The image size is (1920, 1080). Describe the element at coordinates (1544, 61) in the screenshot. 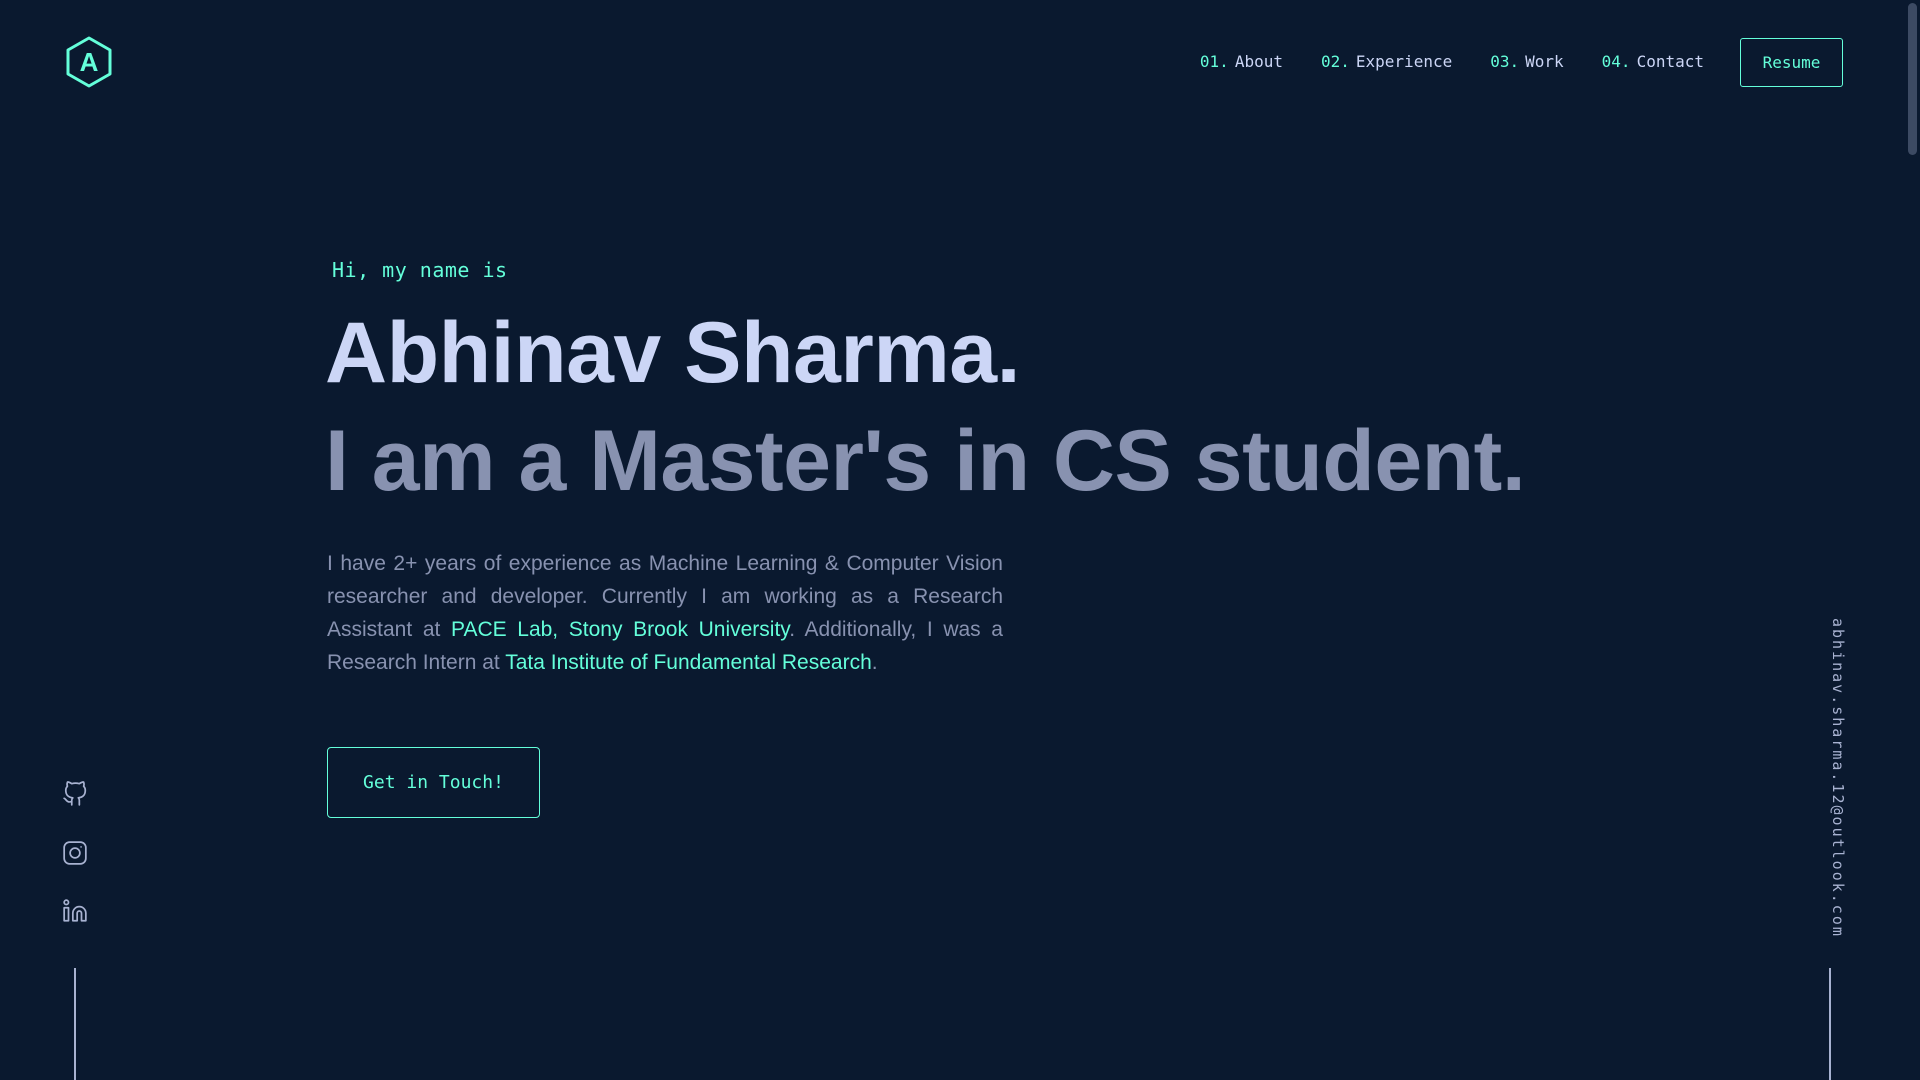

I see `nav-label: Work` at that location.